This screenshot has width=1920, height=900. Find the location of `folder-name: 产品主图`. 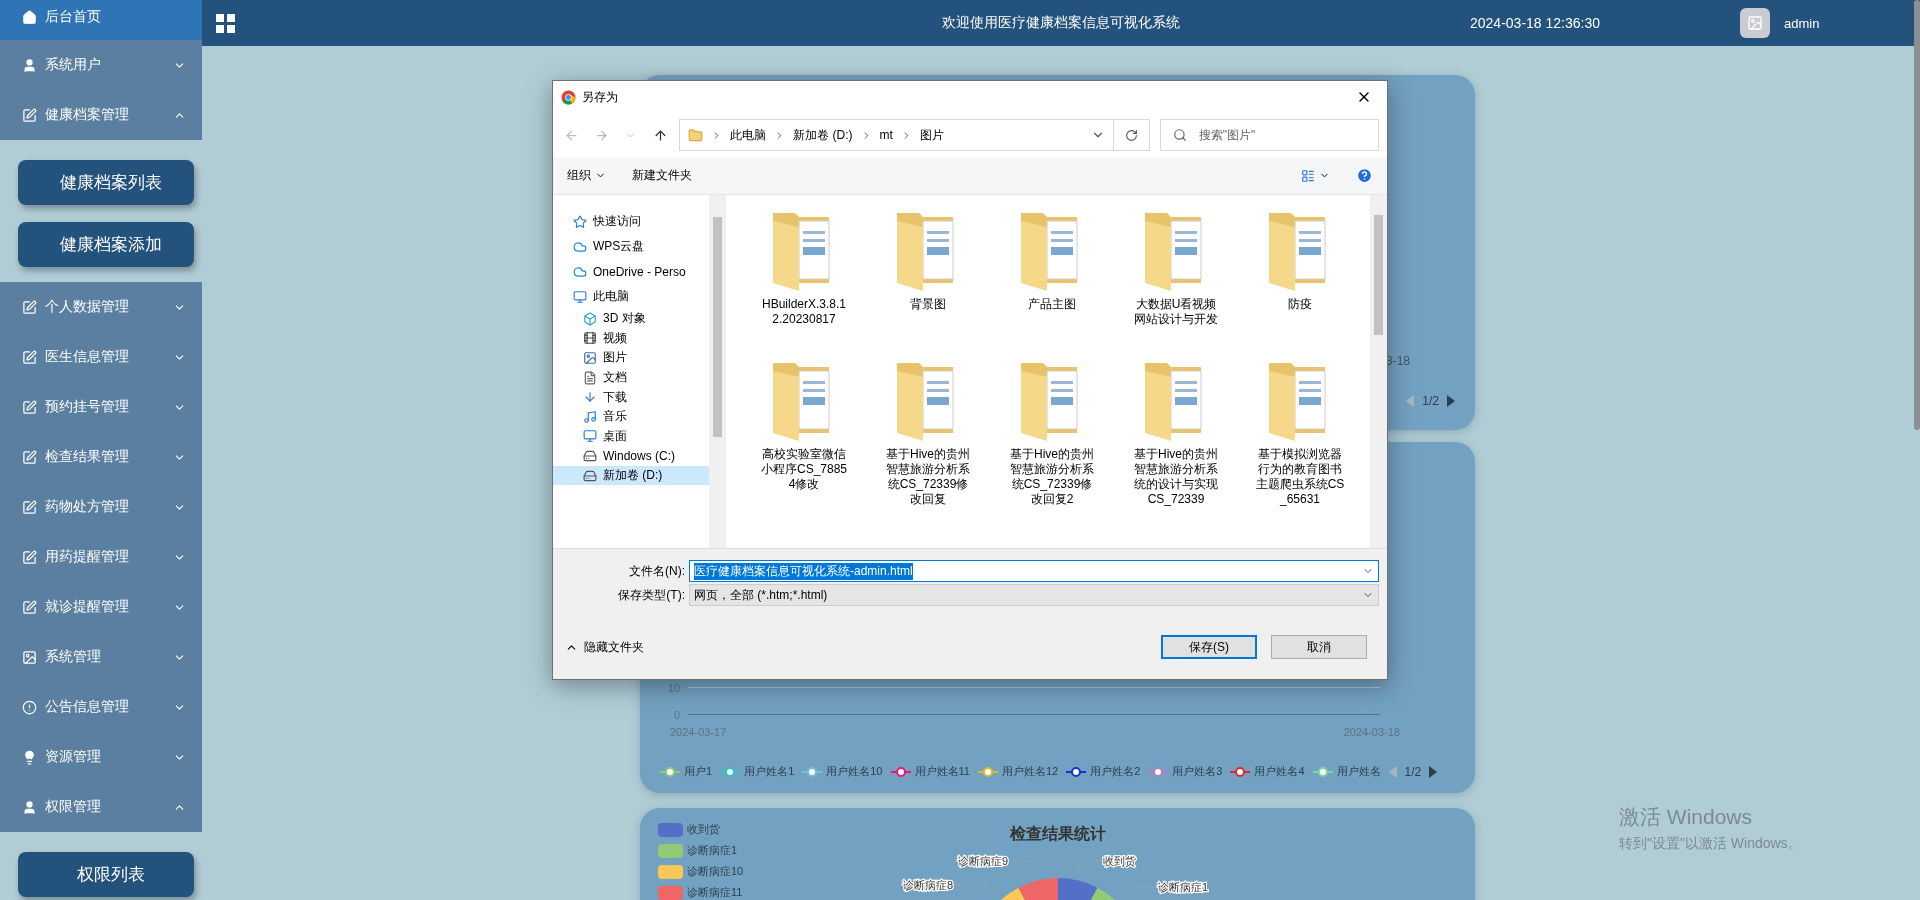

folder-name: 产品主图 is located at coordinates (1052, 304).